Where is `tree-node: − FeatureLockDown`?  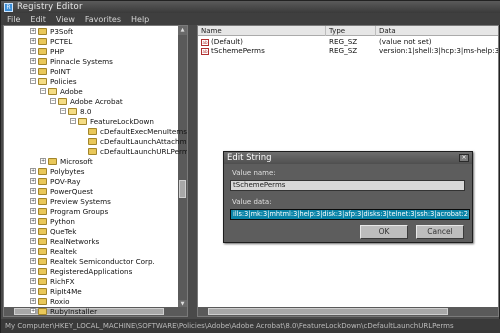 tree-node: − FeatureLockDown is located at coordinates (112, 121).